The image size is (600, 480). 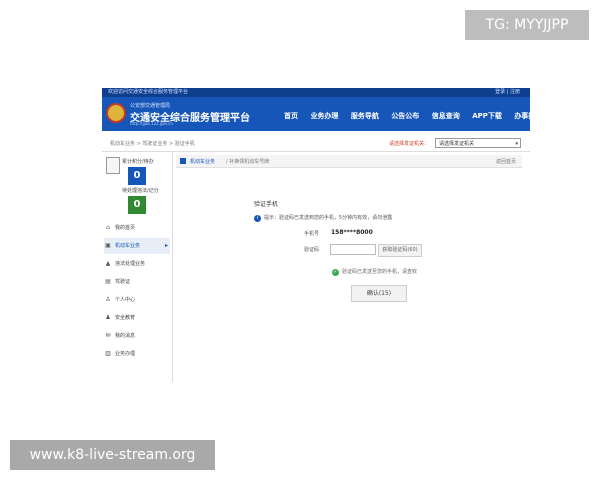 What do you see at coordinates (108, 227) in the screenshot?
I see `home-icon: ⌂` at bounding box center [108, 227].